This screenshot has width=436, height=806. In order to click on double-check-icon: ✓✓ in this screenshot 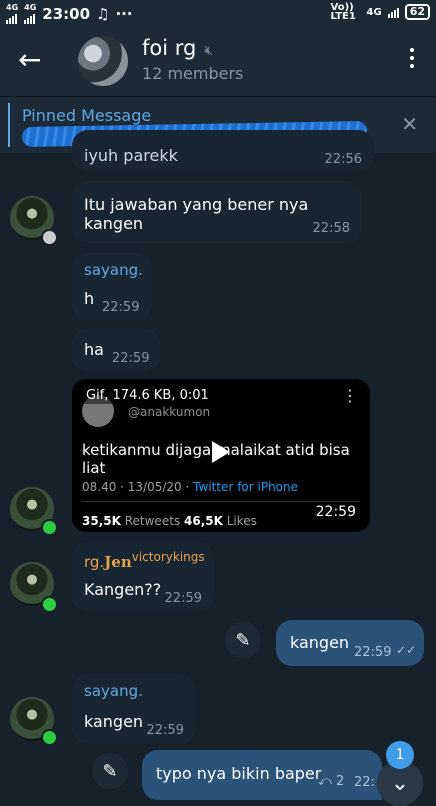, I will do `click(406, 650)`.